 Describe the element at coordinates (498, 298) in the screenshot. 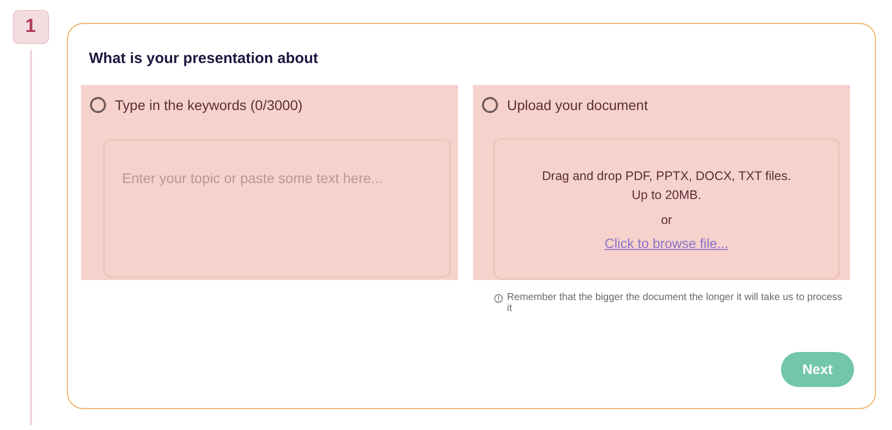

I see `info-icon` at that location.